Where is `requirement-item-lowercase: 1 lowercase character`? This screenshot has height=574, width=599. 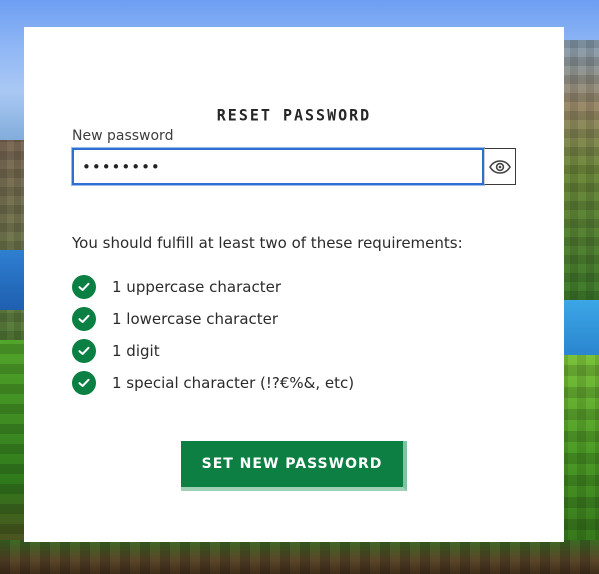
requirement-item-lowercase: 1 lowercase character is located at coordinates (213, 319).